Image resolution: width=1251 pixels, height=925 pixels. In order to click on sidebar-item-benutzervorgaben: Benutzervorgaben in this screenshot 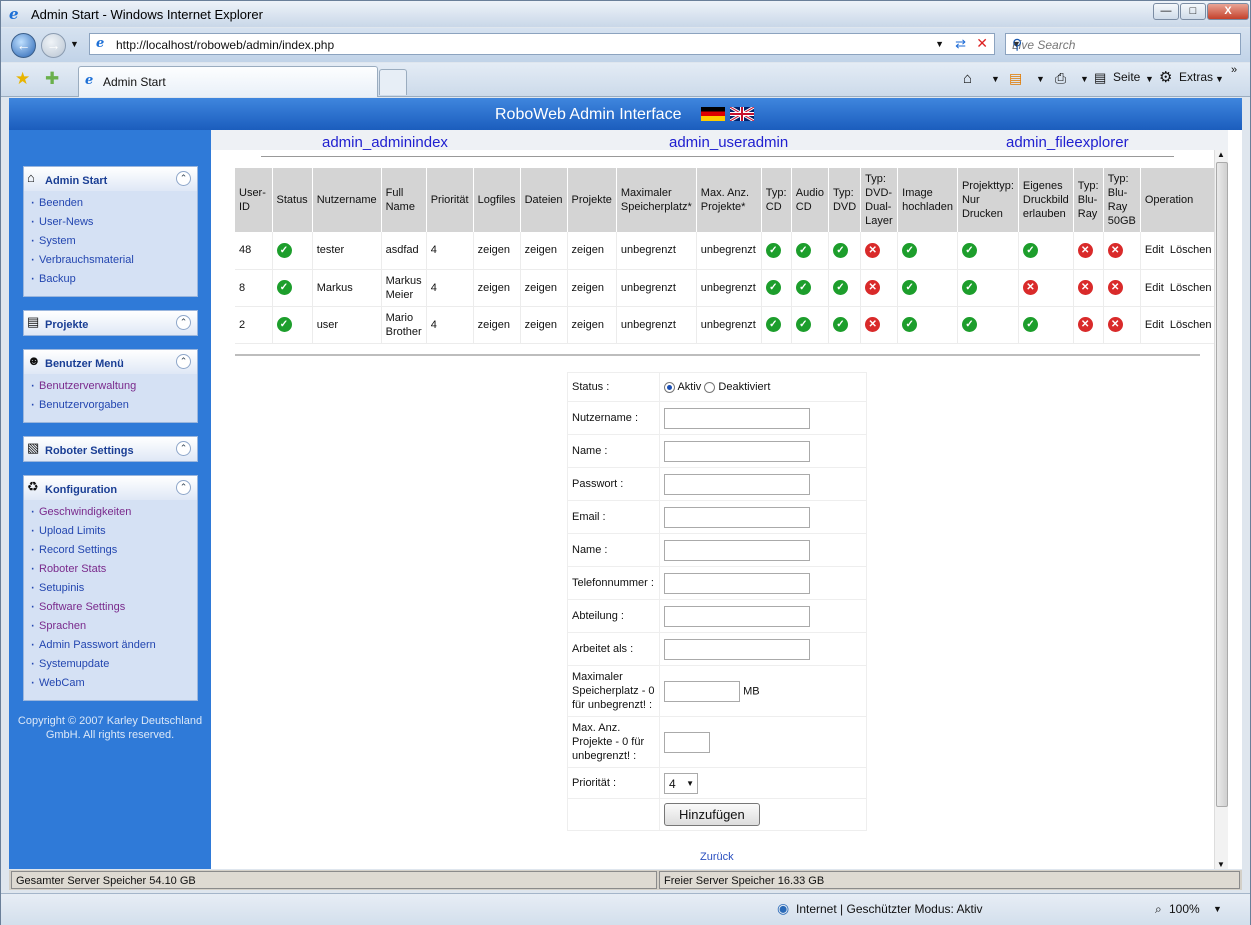, I will do `click(110, 407)`.